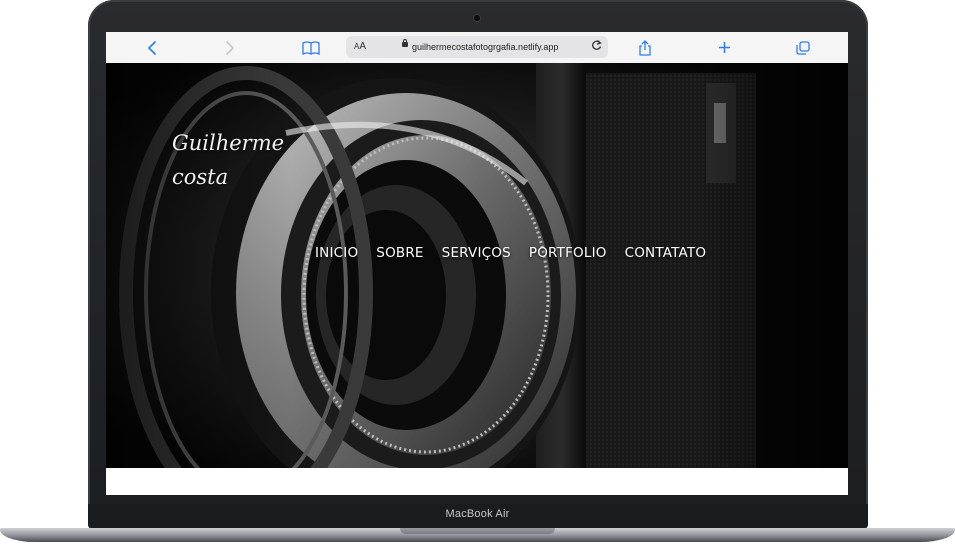 The width and height of the screenshot is (955, 549). I want to click on address-bar: AA guilhermecostafotogrgafia.netlify.app, so click(477, 47).